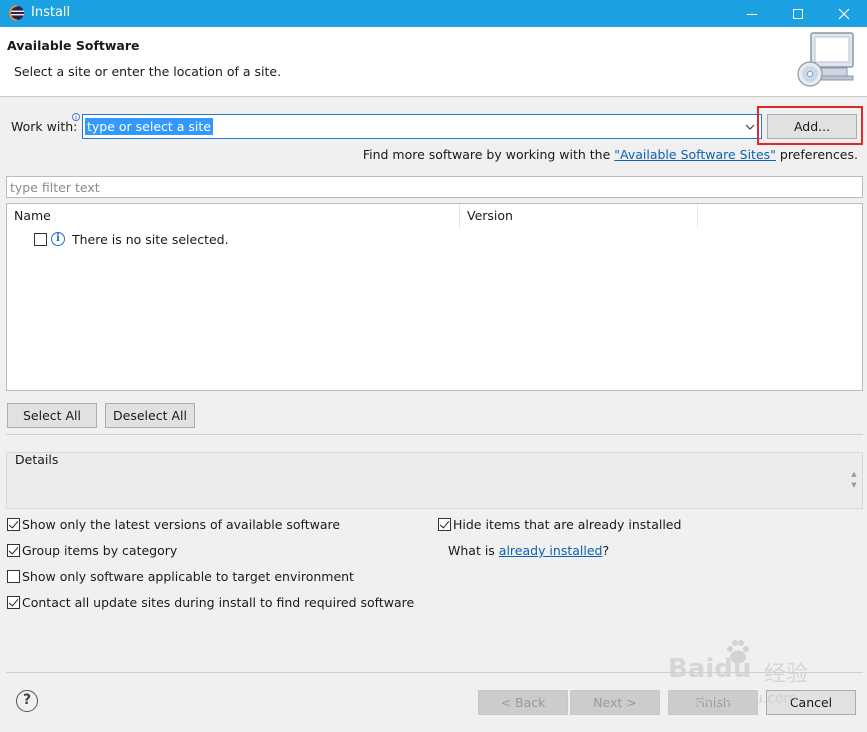 This screenshot has height=732, width=867. What do you see at coordinates (523, 702) in the screenshot?
I see `back-button: < Back` at bounding box center [523, 702].